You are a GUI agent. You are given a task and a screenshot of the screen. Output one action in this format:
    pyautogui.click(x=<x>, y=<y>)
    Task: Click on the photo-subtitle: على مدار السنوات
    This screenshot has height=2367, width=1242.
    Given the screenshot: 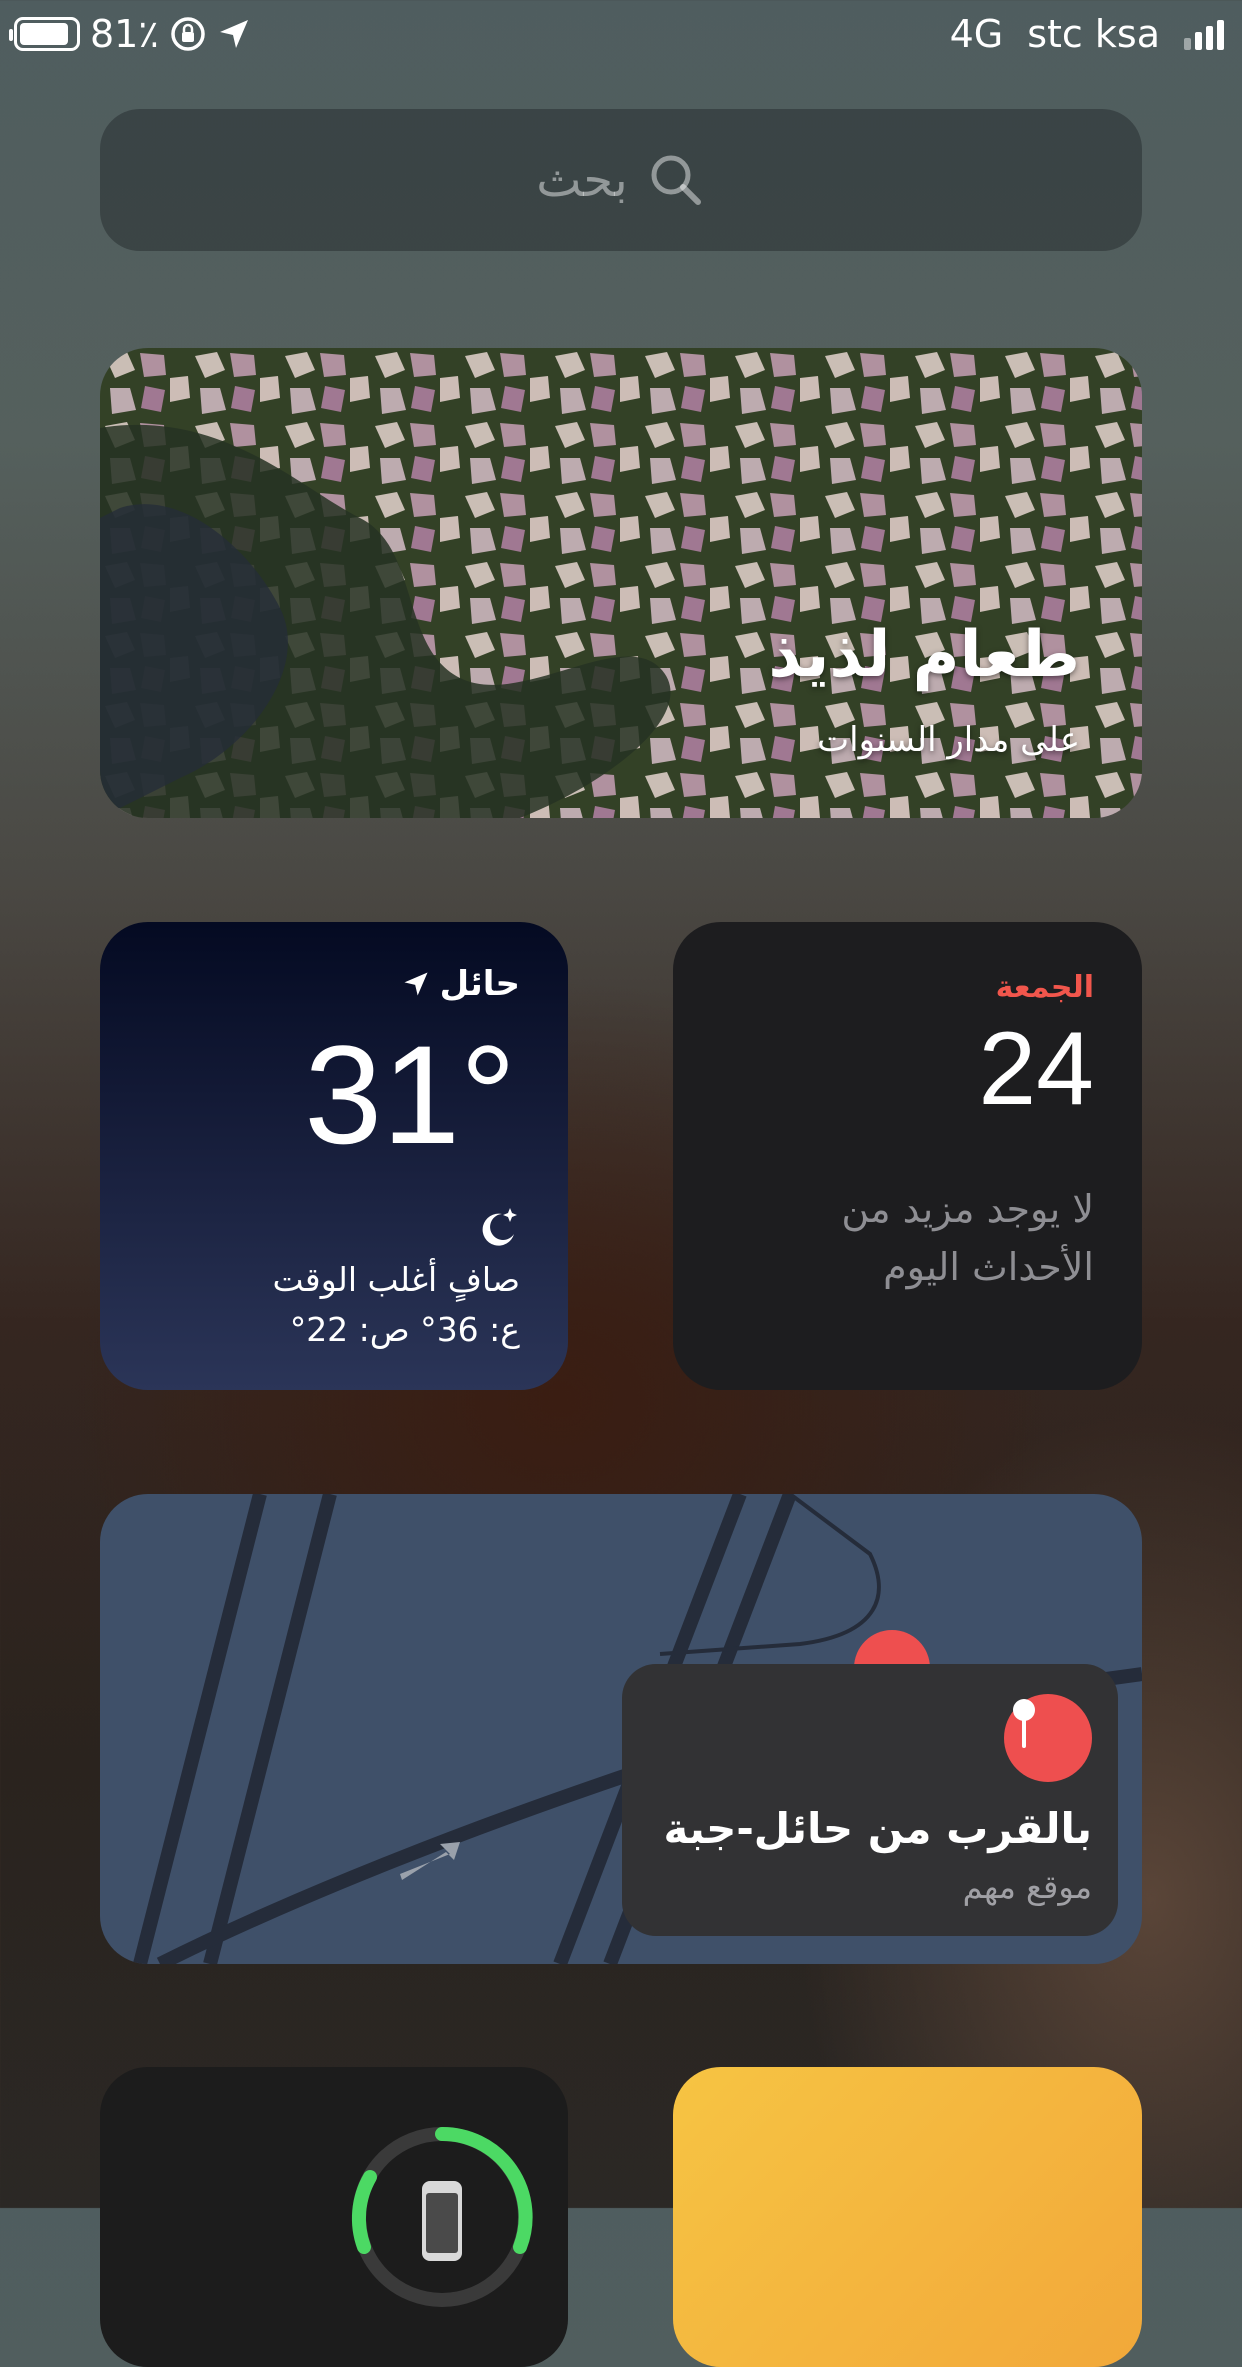 What is the action you would take?
    pyautogui.click(x=948, y=740)
    